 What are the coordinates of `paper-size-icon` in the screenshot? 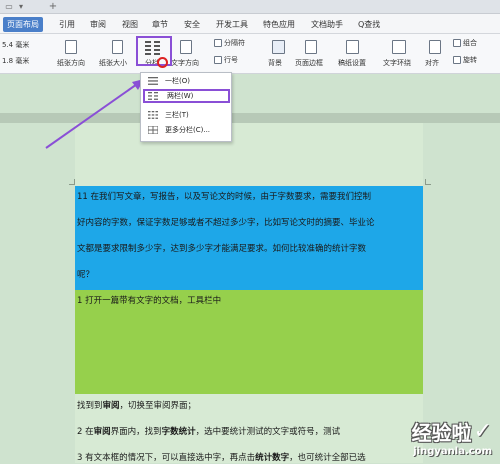 It's located at (117, 47).